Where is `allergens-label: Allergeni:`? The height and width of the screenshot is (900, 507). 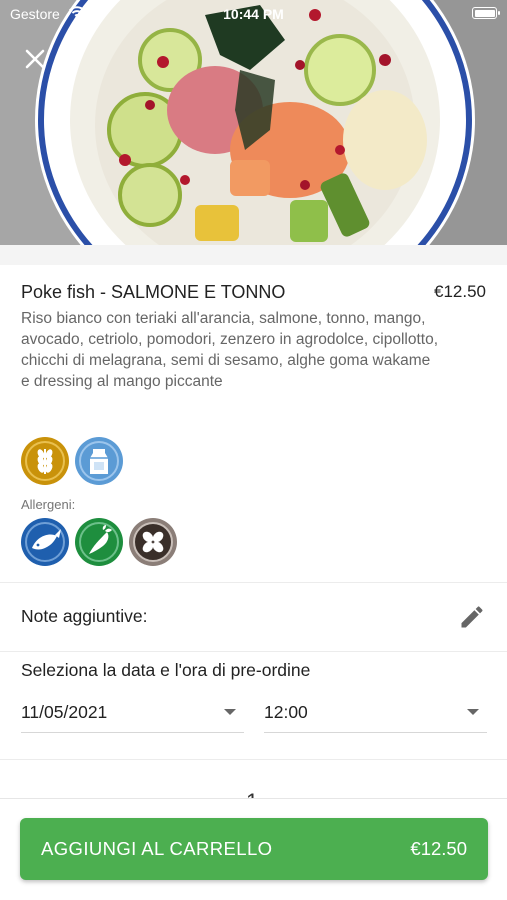 allergens-label: Allergeni: is located at coordinates (48, 504).